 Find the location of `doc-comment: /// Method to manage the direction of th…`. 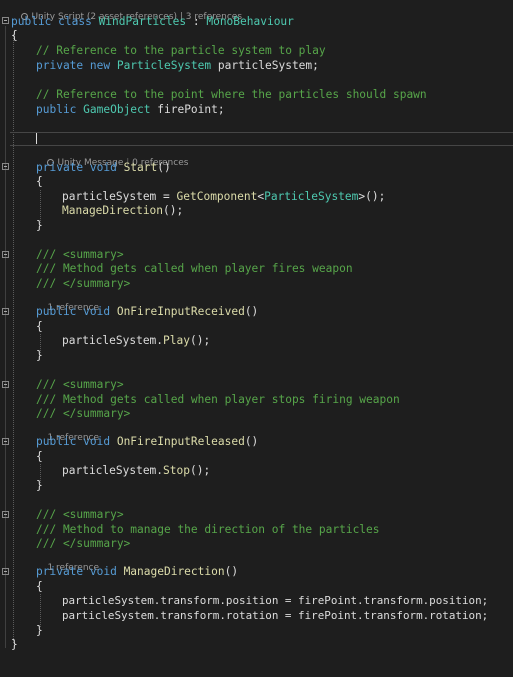

doc-comment: /// Method to manage the direction of th… is located at coordinates (208, 529).